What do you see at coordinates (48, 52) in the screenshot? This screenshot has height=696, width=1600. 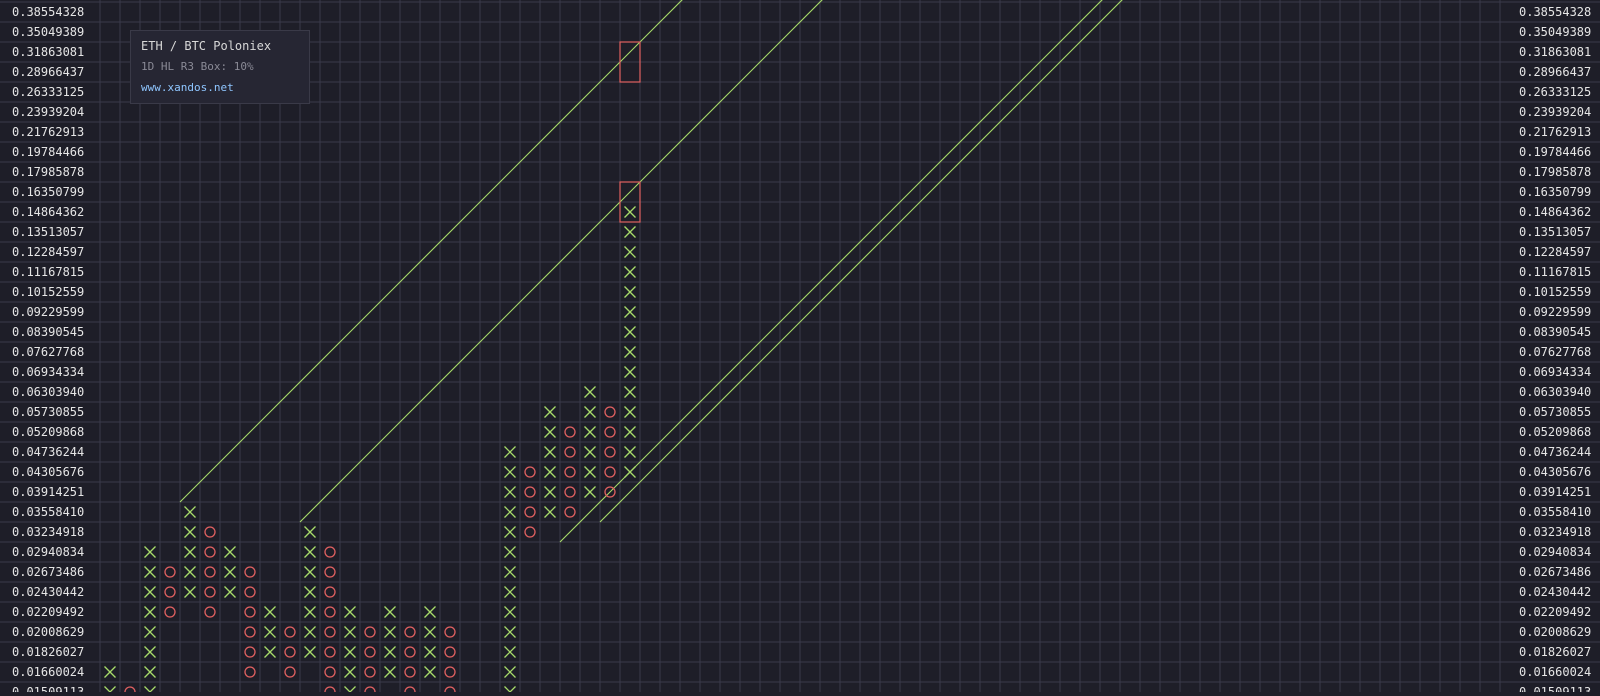 I see `y-tick-label-left: 0.31863081` at bounding box center [48, 52].